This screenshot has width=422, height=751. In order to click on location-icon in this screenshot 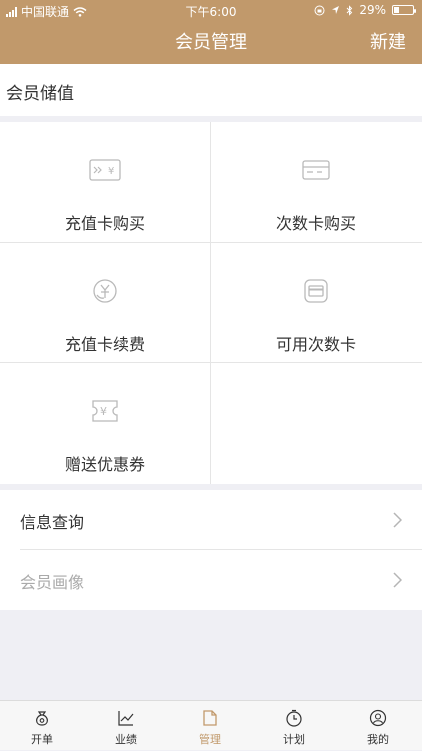, I will do `click(336, 10)`.